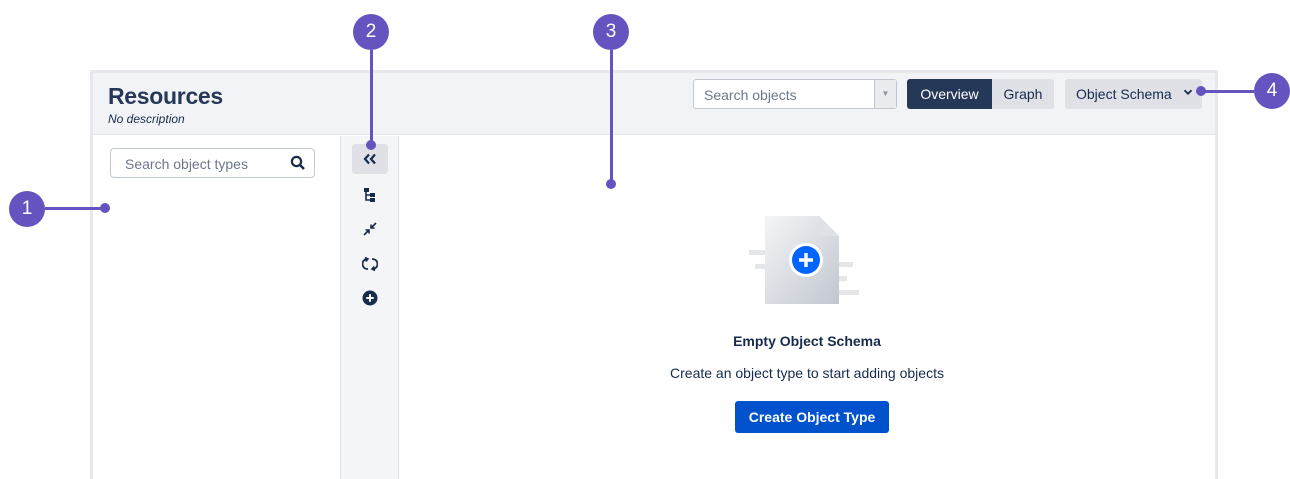 The width and height of the screenshot is (1290, 479). I want to click on page-description: No description, so click(146, 119).